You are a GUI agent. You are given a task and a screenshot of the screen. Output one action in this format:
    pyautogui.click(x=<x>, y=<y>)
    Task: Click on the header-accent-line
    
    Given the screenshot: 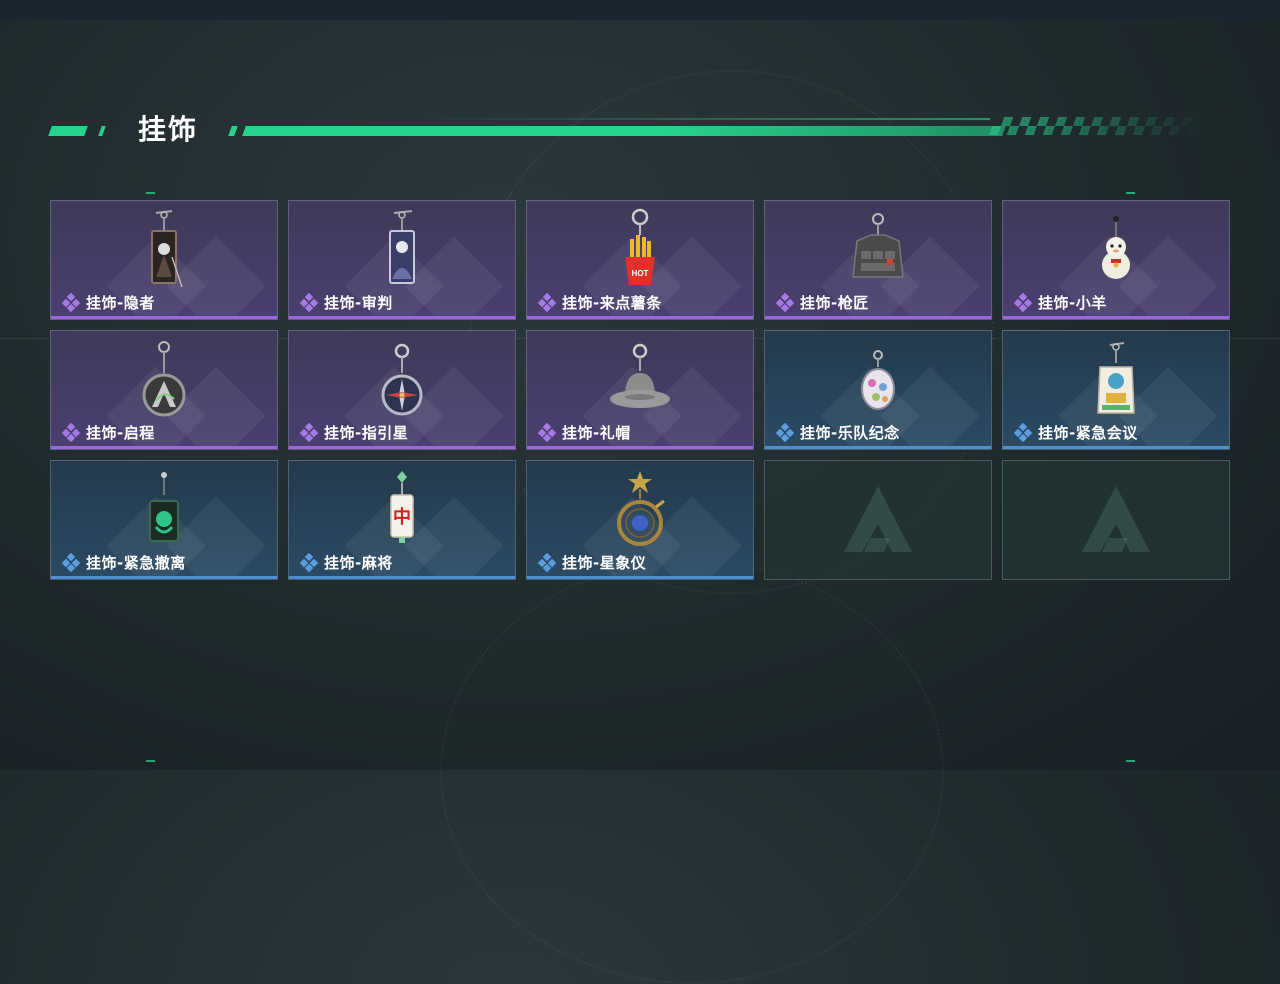 What is the action you would take?
    pyautogui.click(x=624, y=131)
    